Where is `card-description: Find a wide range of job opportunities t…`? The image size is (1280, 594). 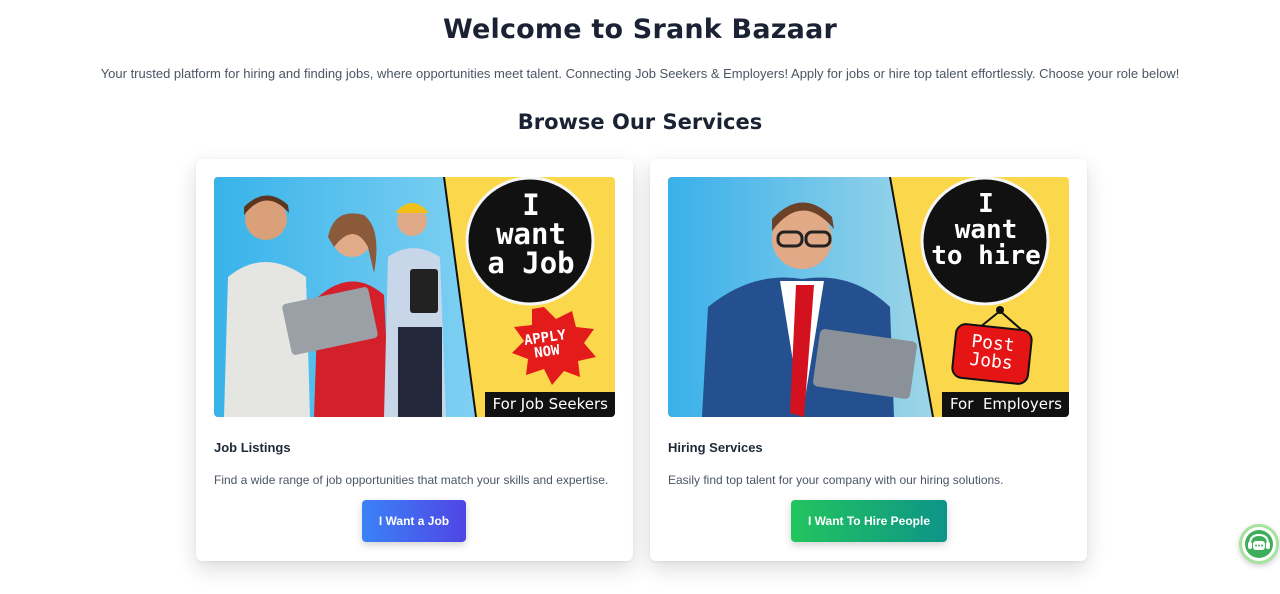
card-description: Find a wide range of job opportunities t… is located at coordinates (411, 480).